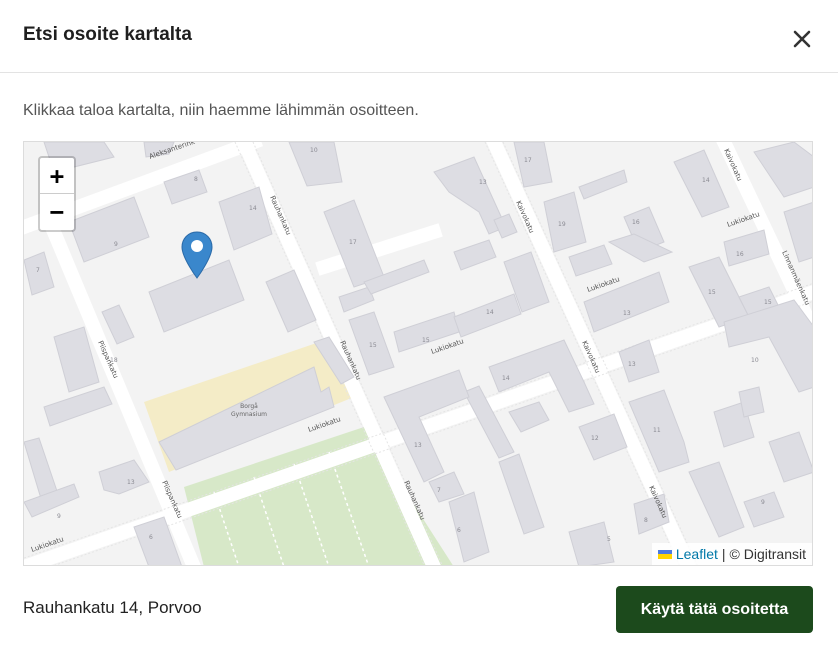 This screenshot has height=655, width=838. What do you see at coordinates (324, 424) in the screenshot?
I see `street-label-lukiokatu-2: Lukiokatu` at bounding box center [324, 424].